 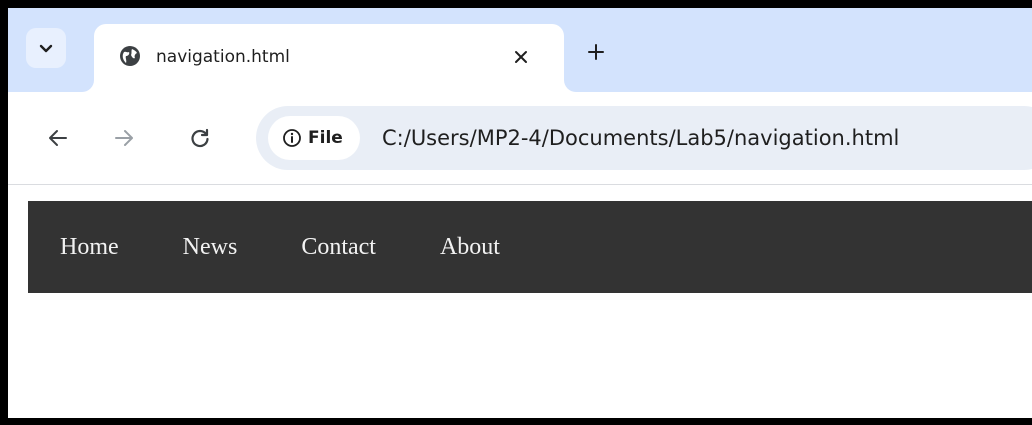 I want to click on info-icon, so click(x=292, y=138).